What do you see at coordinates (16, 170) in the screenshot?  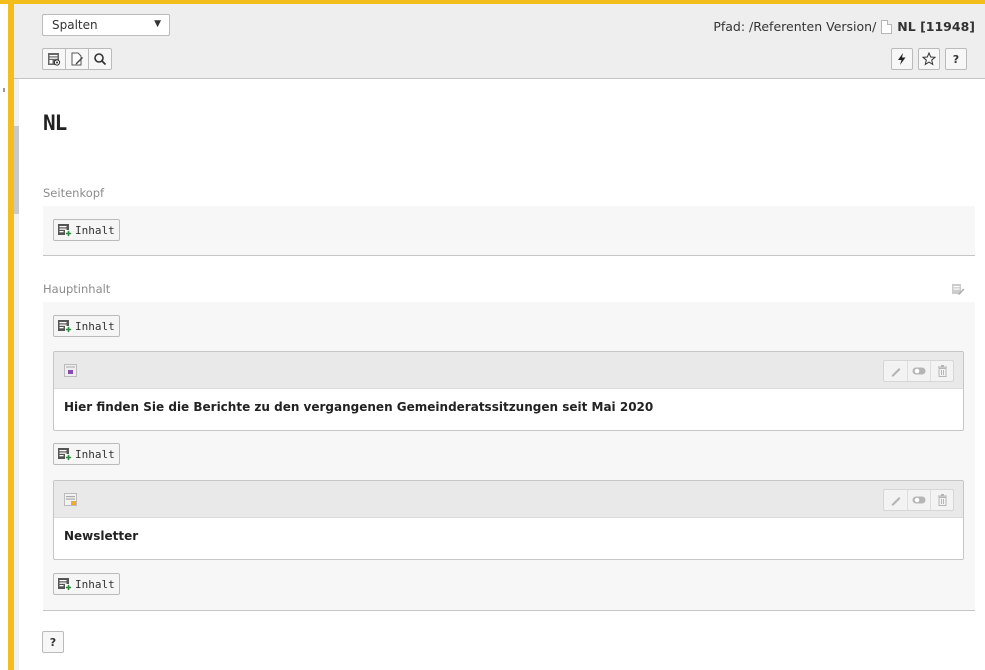 I see `scrollbar-thumb` at bounding box center [16, 170].